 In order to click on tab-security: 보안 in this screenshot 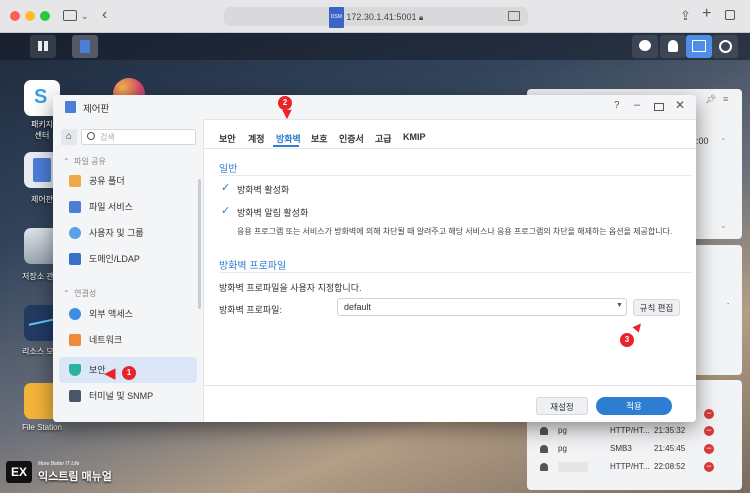, I will do `click(227, 138)`.